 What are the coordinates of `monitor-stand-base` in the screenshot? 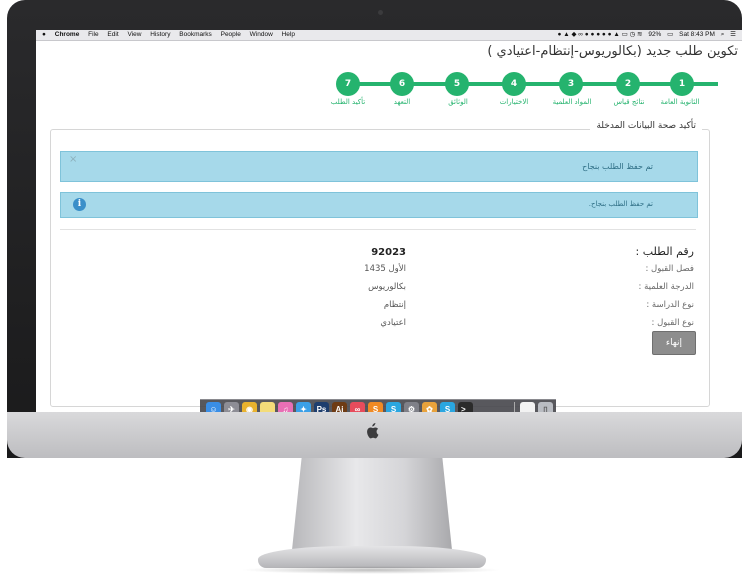 It's located at (372, 557).